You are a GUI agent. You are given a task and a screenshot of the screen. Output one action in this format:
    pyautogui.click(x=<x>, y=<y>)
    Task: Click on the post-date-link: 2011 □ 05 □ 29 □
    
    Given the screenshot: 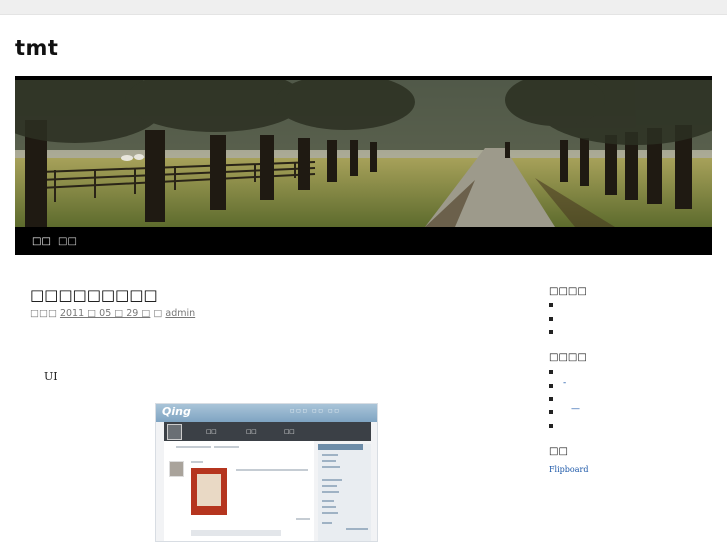 What is the action you would take?
    pyautogui.click(x=105, y=313)
    